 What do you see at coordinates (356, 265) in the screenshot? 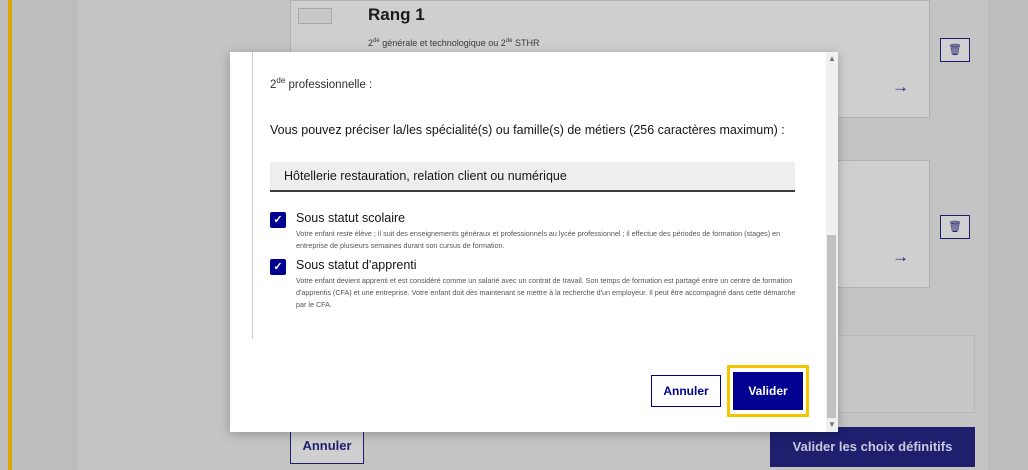
I see `option-title: Sous statut d'apprenti` at bounding box center [356, 265].